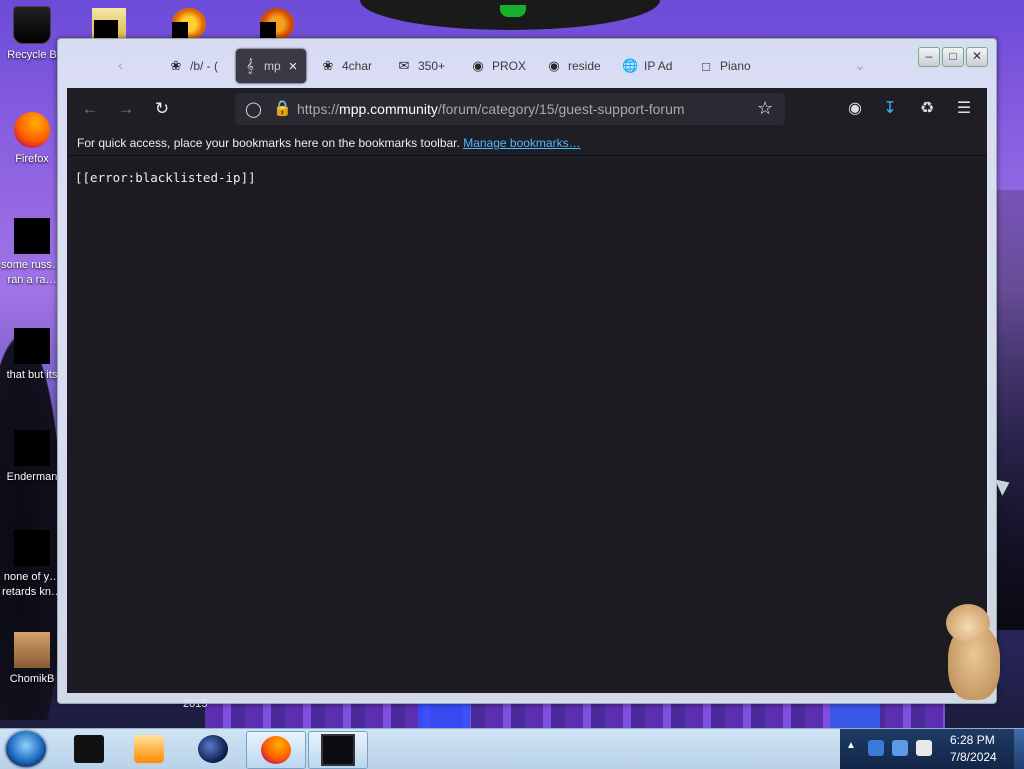 The image size is (1024, 769). What do you see at coordinates (404, 65) in the screenshot?
I see `envelope-icon: ✉` at bounding box center [404, 65].